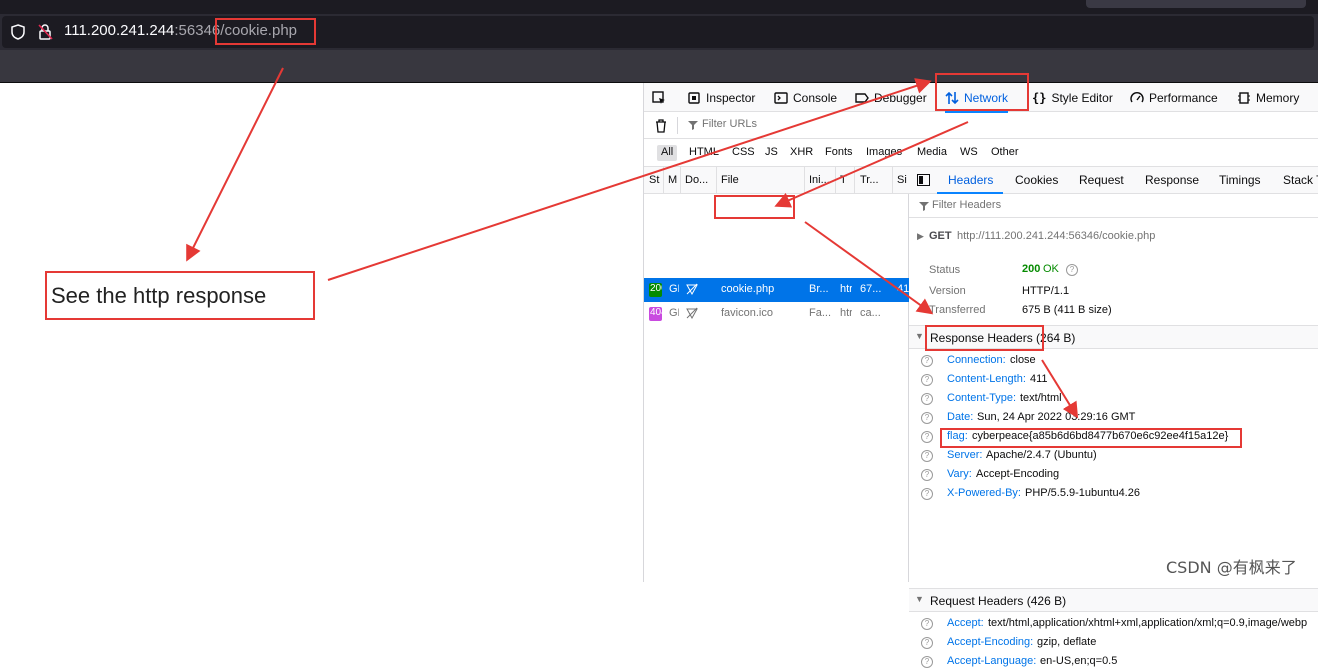 The width and height of the screenshot is (1318, 668). Describe the element at coordinates (1091, 438) in the screenshot. I see `highlight-flag-header` at that location.